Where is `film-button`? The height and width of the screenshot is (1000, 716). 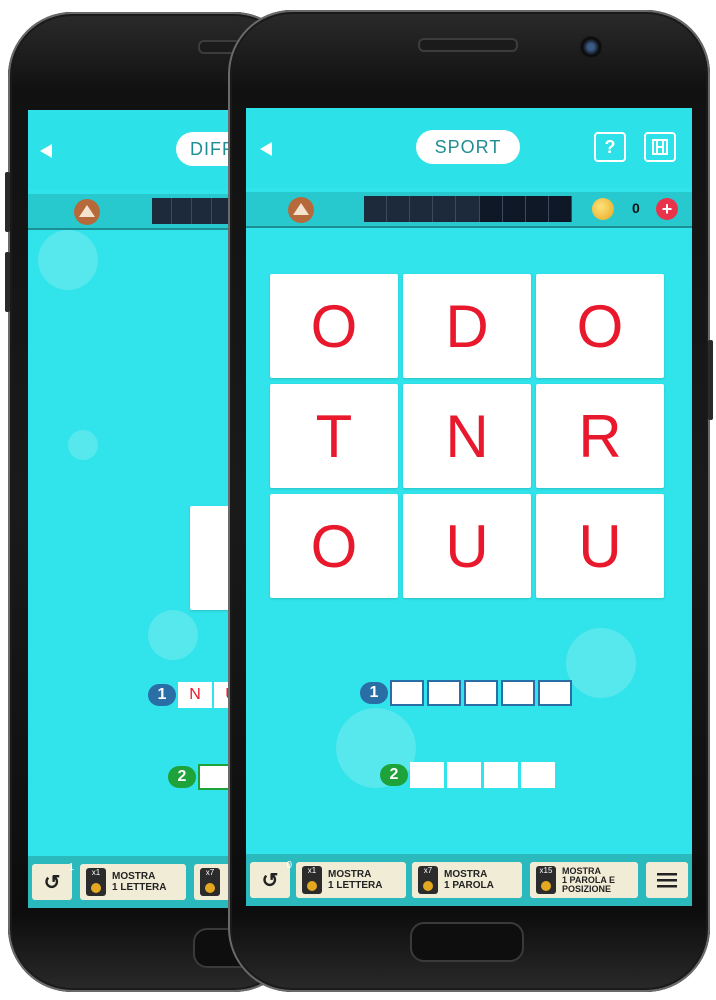
film-button is located at coordinates (660, 147).